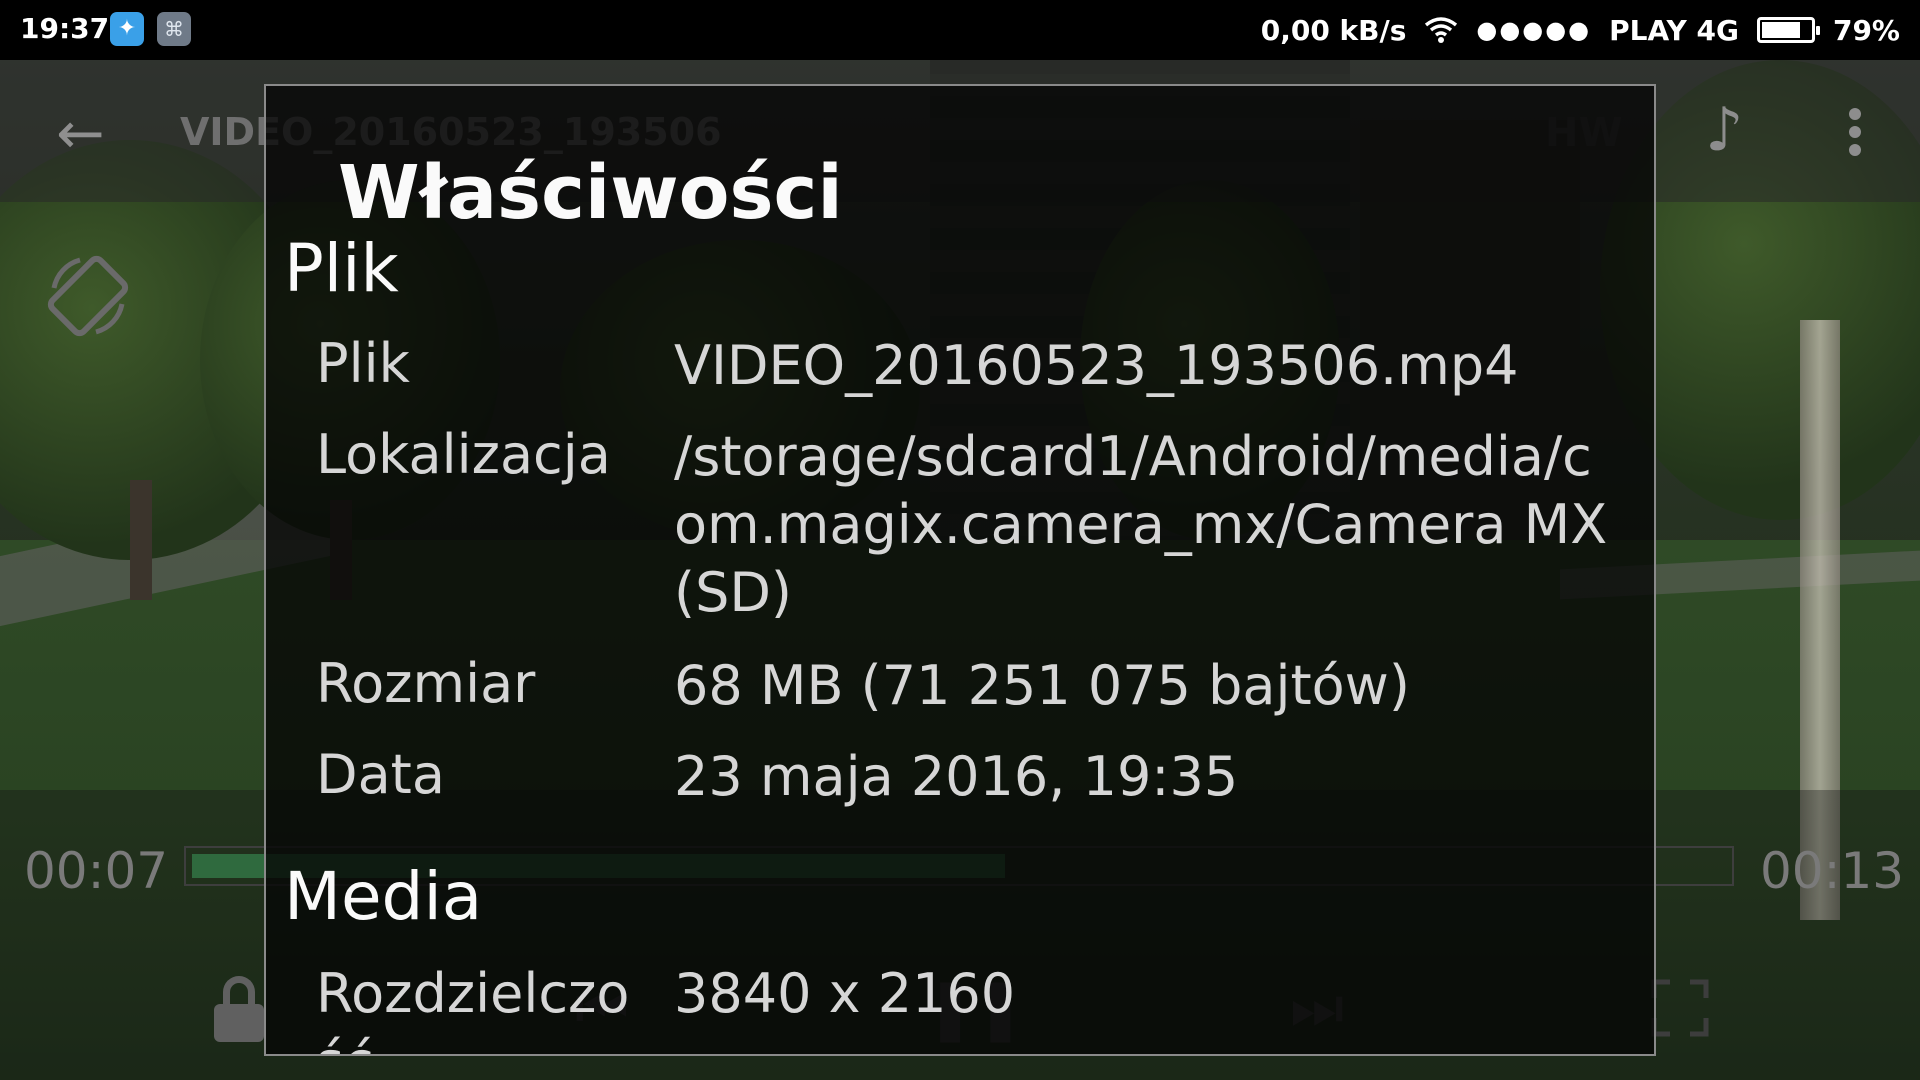 The height and width of the screenshot is (1080, 1920). Describe the element at coordinates (1096, 365) in the screenshot. I see `prop-value-file: VIDEO_20160523_193506.mp4` at that location.